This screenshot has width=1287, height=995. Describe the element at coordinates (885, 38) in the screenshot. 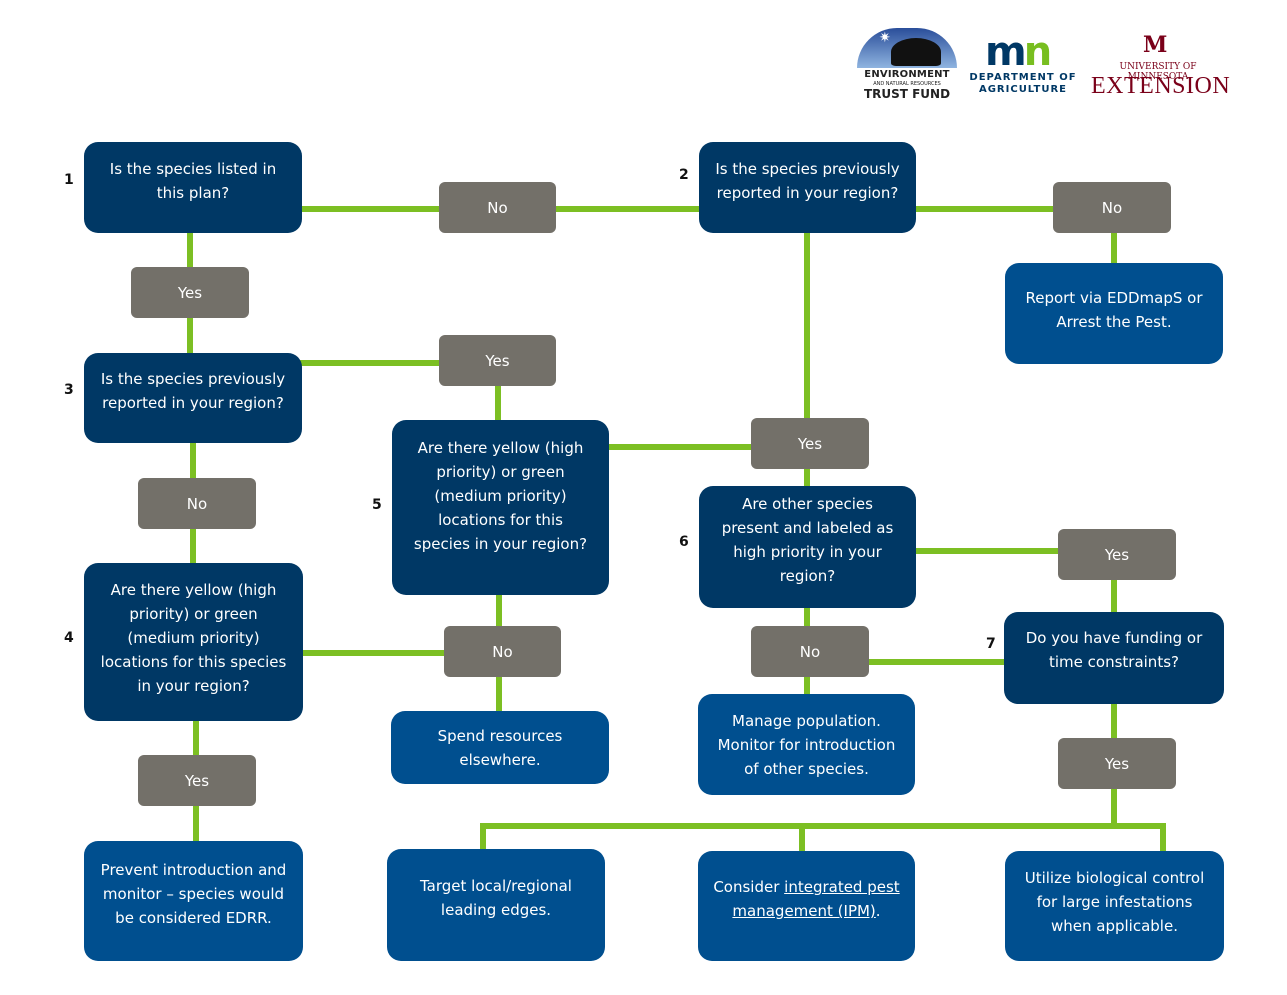

I see `star-icon: ✷` at that location.